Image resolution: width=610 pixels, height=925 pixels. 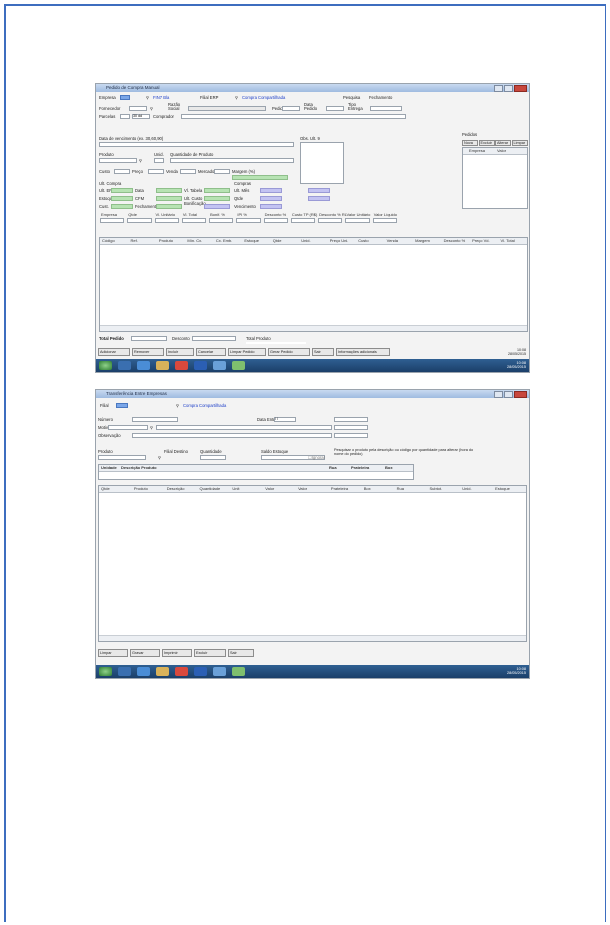 What do you see at coordinates (486, 143) in the screenshot?
I see `pedidos-excluir-button: Excluir` at bounding box center [486, 143].